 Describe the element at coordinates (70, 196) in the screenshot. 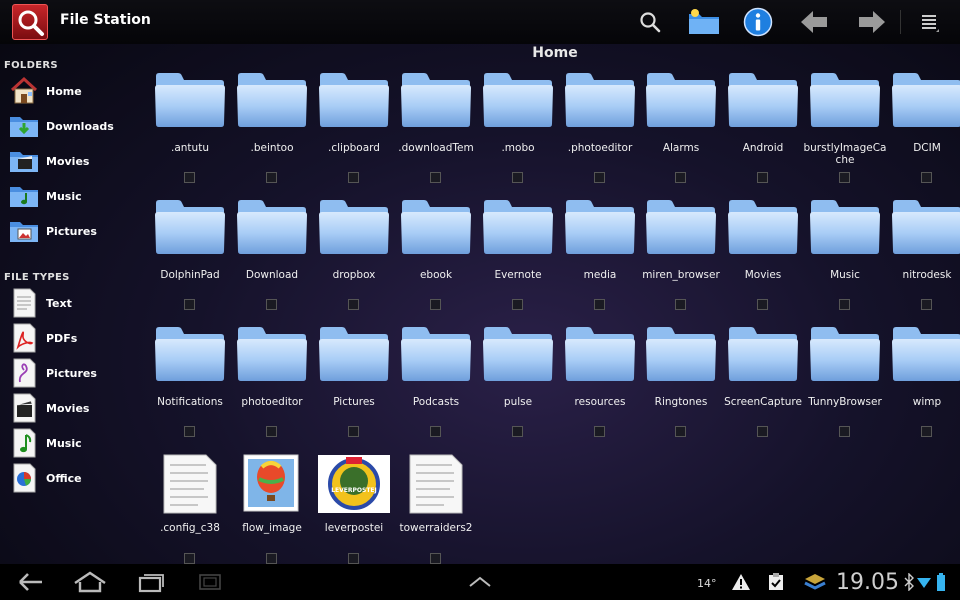

I see `sidebar-item-music: Music` at that location.